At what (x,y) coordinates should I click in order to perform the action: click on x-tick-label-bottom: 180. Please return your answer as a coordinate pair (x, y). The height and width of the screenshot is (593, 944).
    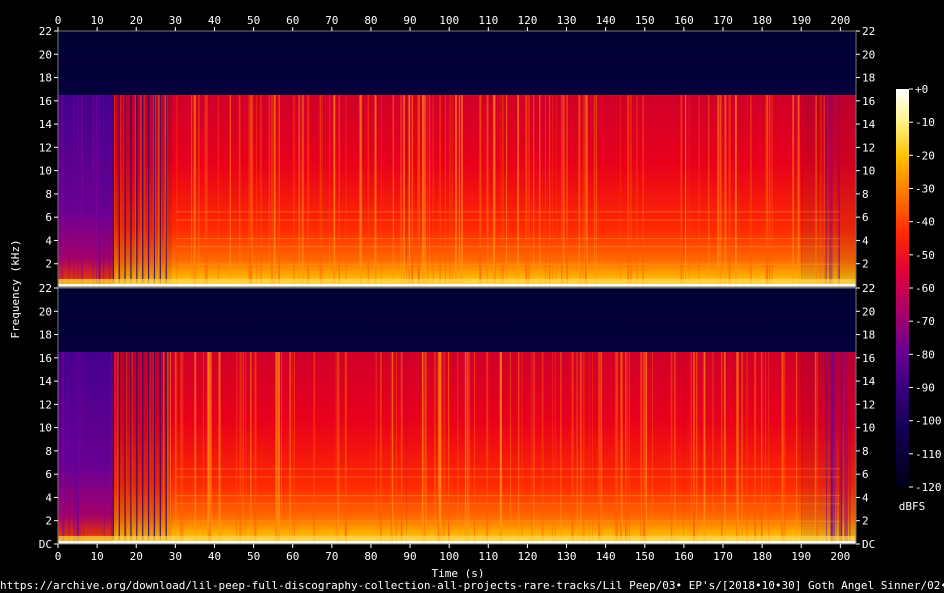
    Looking at the image, I should click on (762, 556).